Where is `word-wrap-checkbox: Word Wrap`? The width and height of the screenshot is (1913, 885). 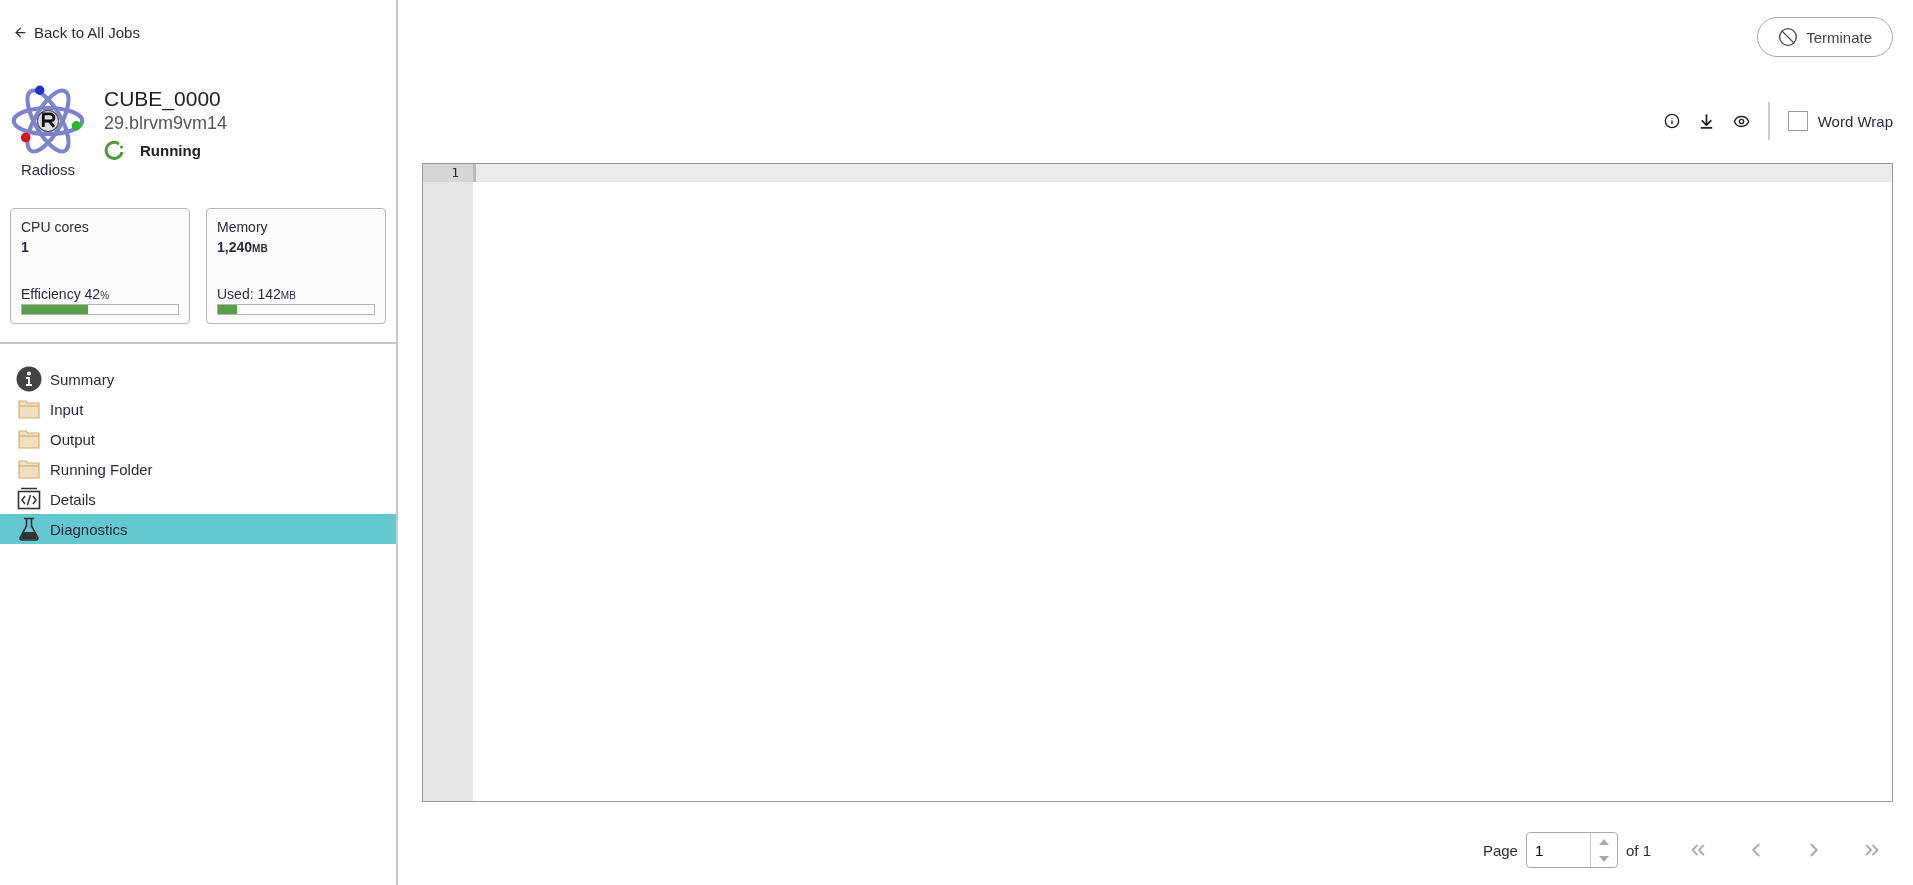
word-wrap-checkbox: Word Wrap is located at coordinates (1840, 121).